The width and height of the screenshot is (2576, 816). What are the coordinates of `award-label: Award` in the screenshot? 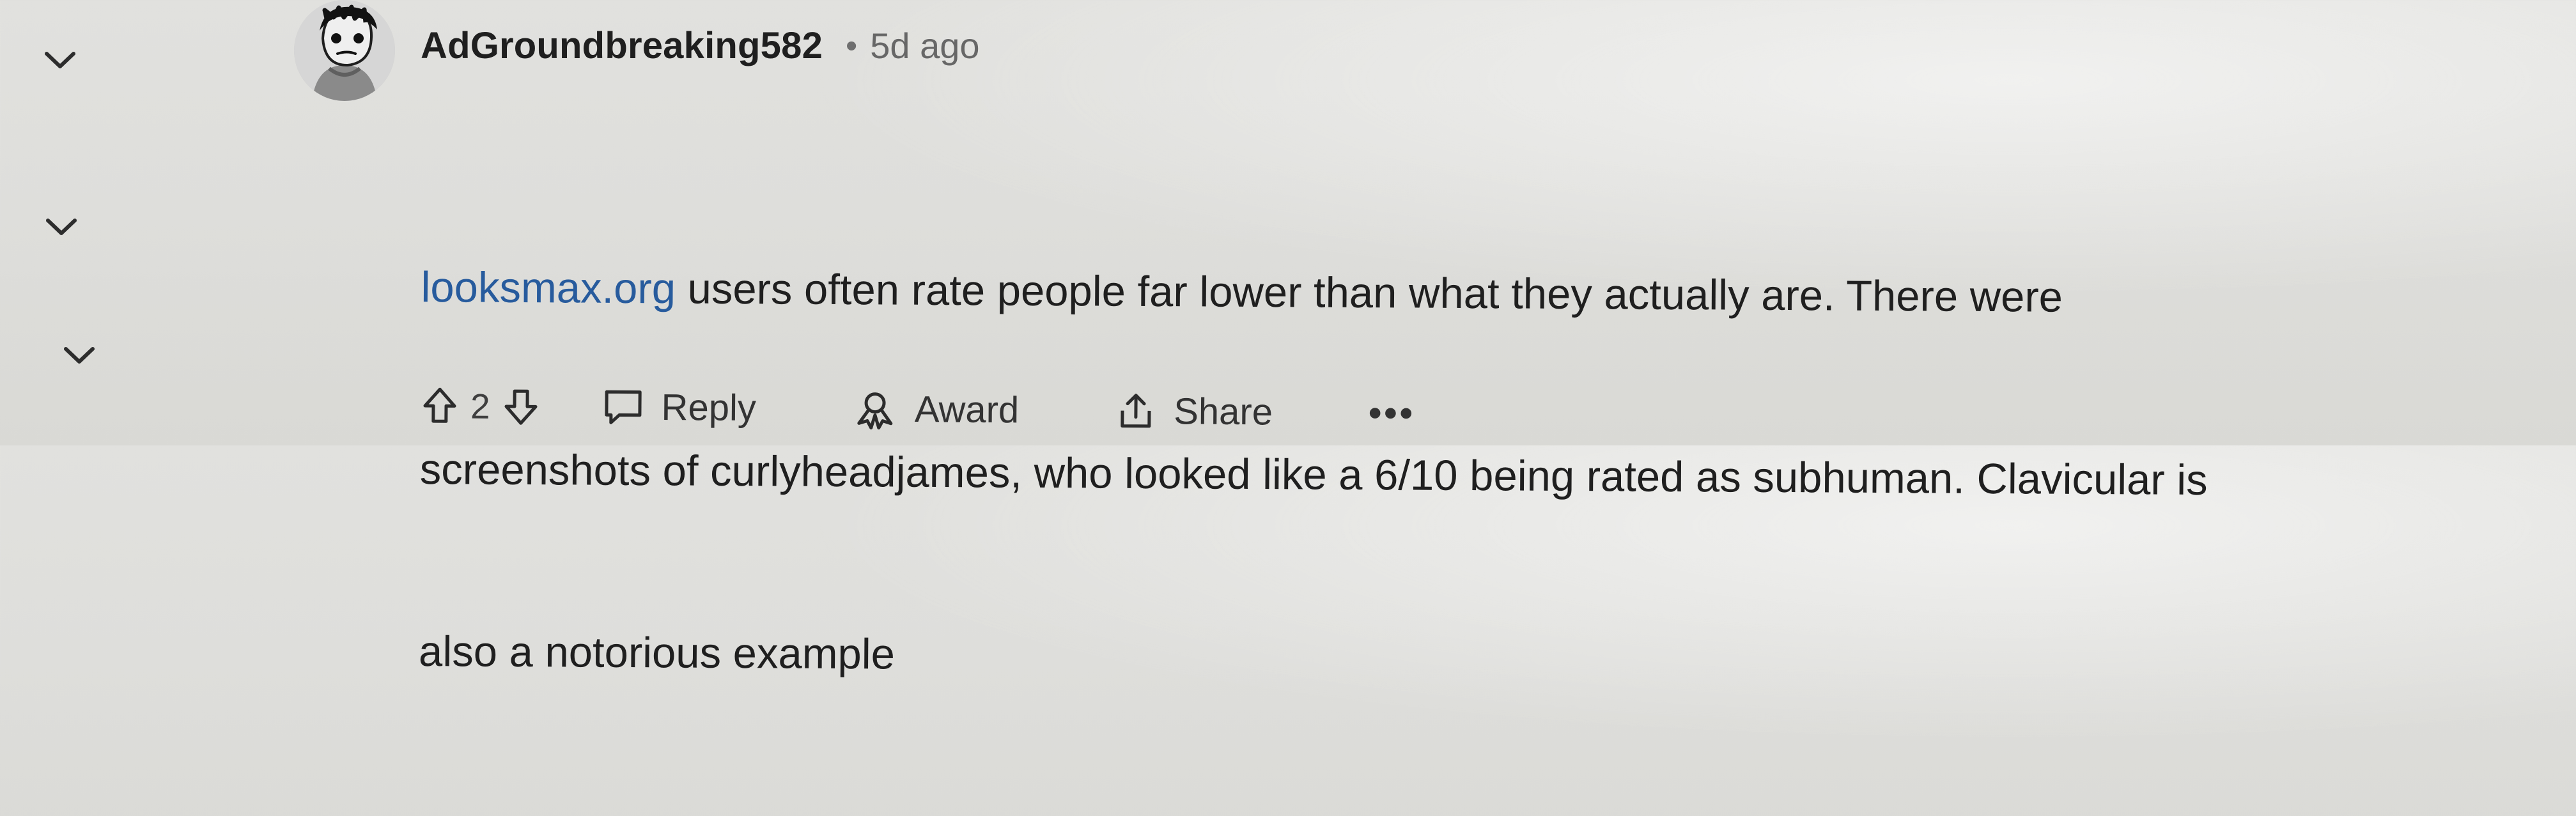 It's located at (967, 410).